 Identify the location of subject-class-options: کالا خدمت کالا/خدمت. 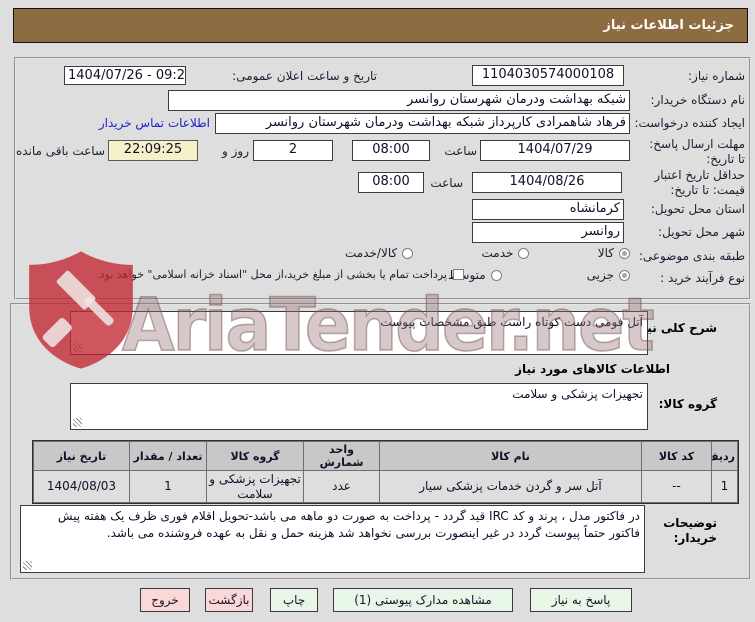
(487, 253).